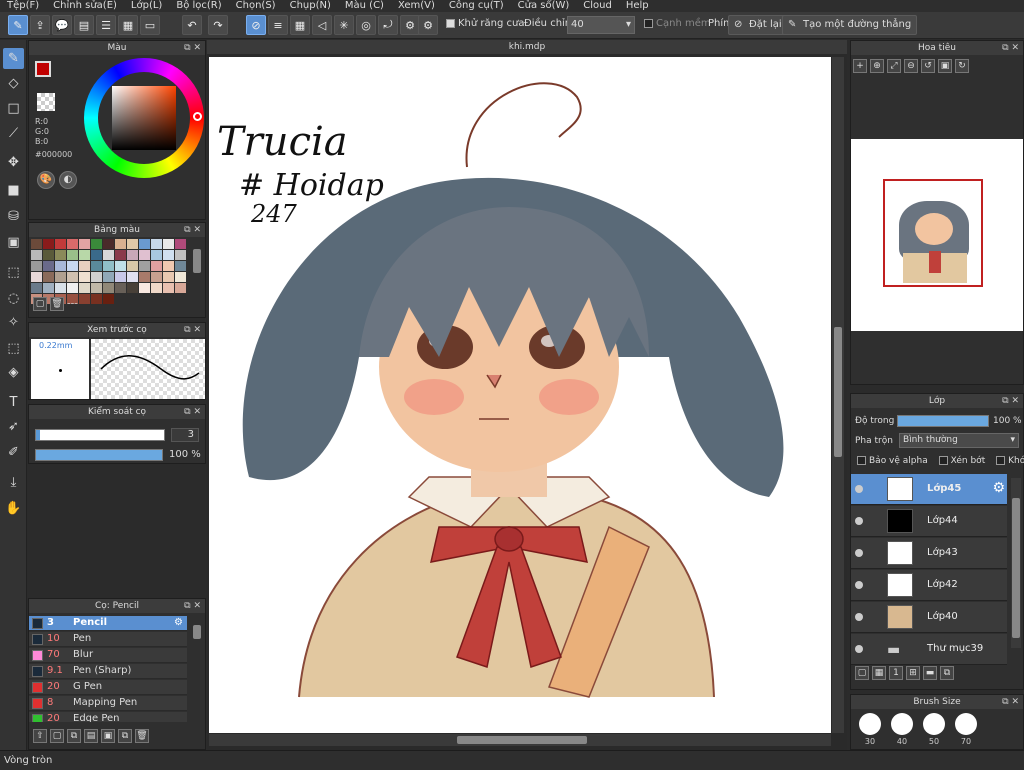 The image size is (1024, 770). I want to click on brush-item: 3 Pencil ⚙, so click(108, 623).